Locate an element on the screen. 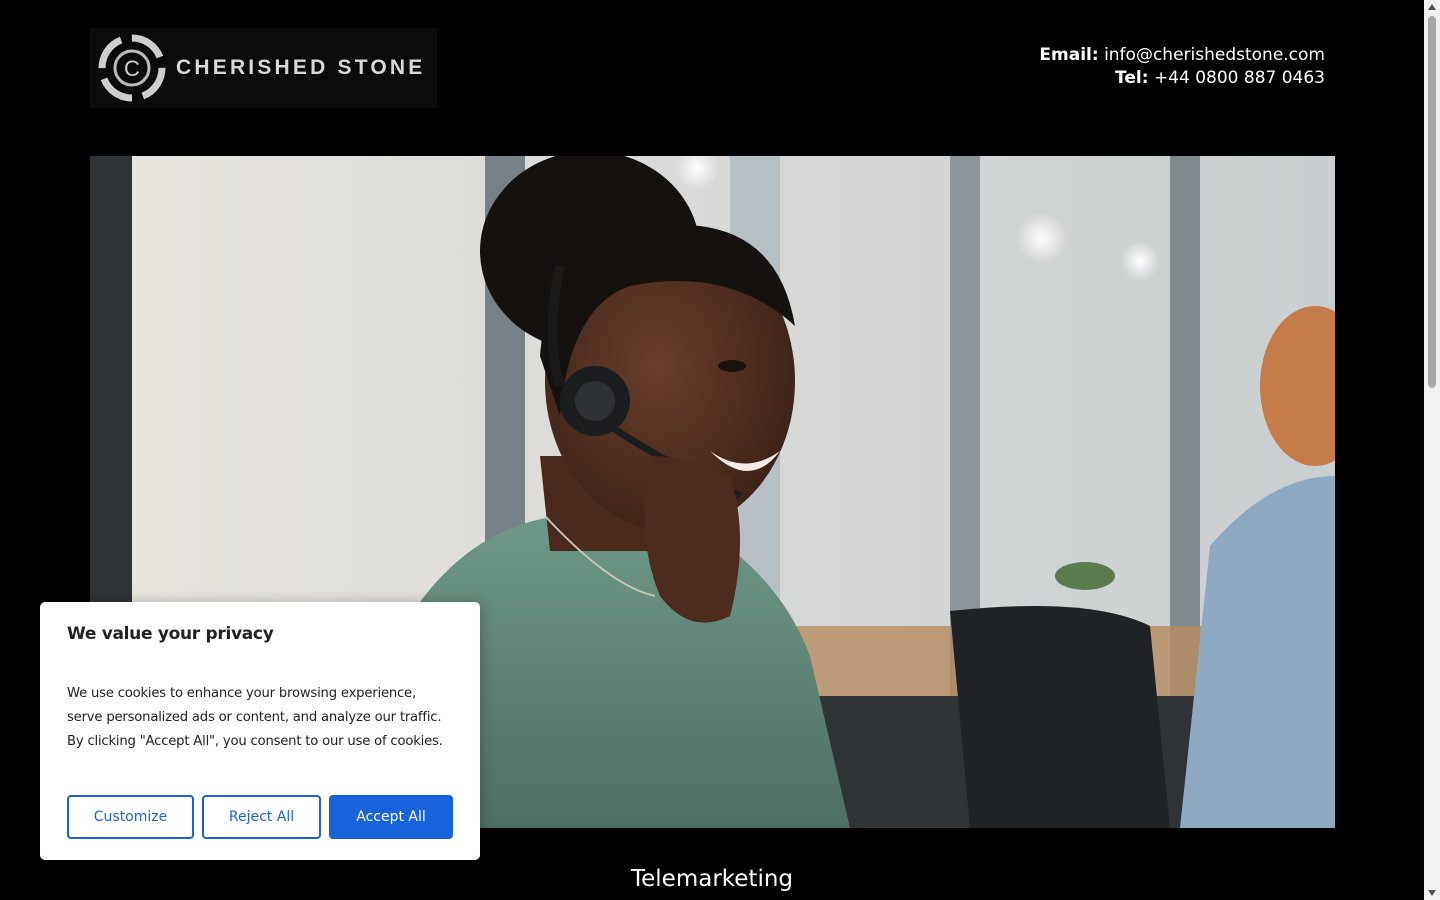  hero-caption: Telemarketing is located at coordinates (712, 879).